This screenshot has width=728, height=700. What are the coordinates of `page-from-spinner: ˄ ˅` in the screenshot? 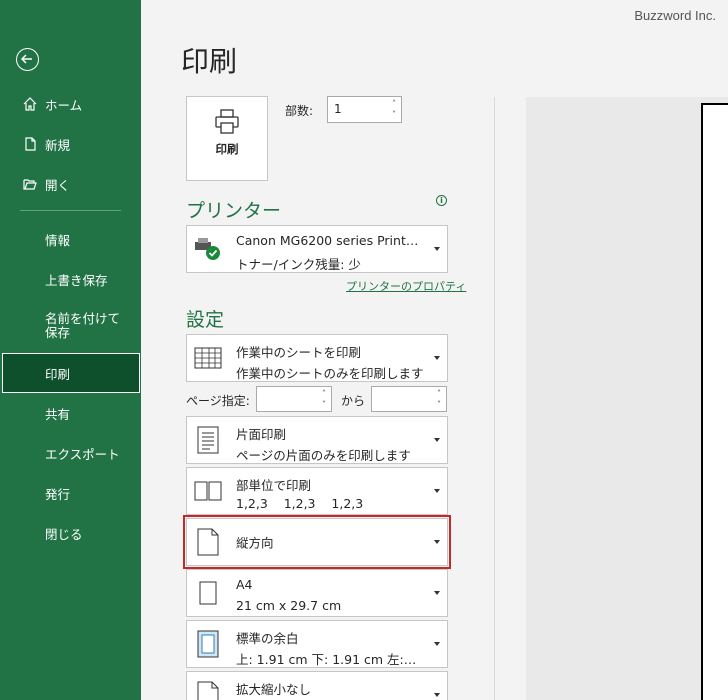 It's located at (324, 399).